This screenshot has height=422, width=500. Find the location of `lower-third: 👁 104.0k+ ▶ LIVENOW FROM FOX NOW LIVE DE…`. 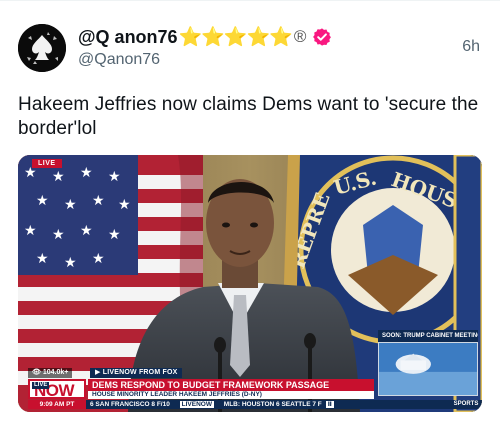

lower-third: 👁 104.0k+ ▶ LIVENOW FROM FOX NOW LIVE DE… is located at coordinates (250, 388).